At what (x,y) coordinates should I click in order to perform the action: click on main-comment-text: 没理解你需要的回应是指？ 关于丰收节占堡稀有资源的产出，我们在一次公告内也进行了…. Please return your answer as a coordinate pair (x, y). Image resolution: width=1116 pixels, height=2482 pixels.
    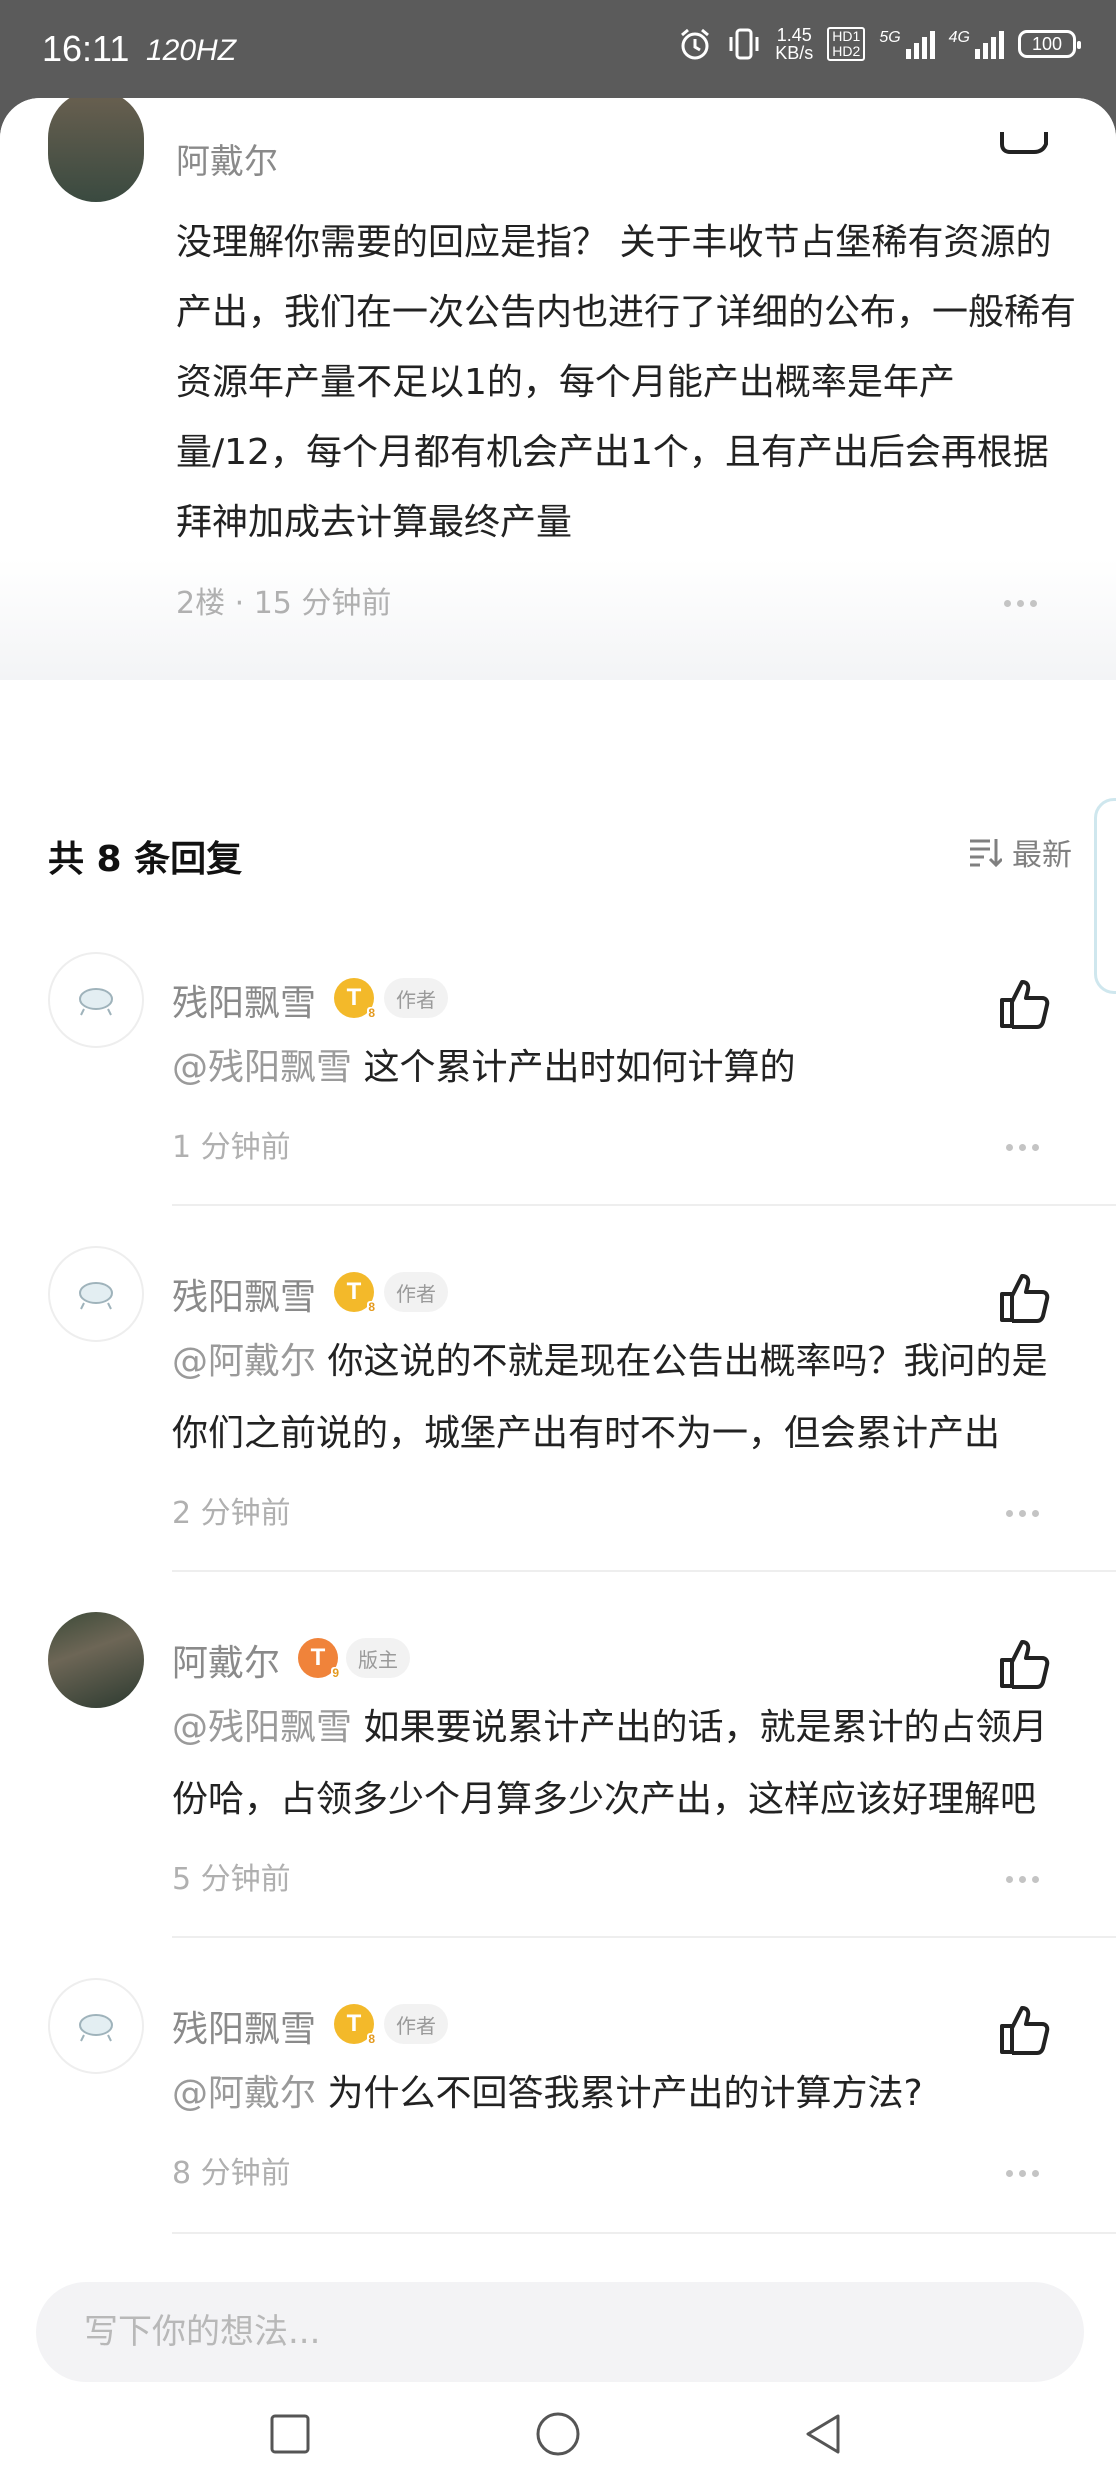
    Looking at the image, I should click on (626, 382).